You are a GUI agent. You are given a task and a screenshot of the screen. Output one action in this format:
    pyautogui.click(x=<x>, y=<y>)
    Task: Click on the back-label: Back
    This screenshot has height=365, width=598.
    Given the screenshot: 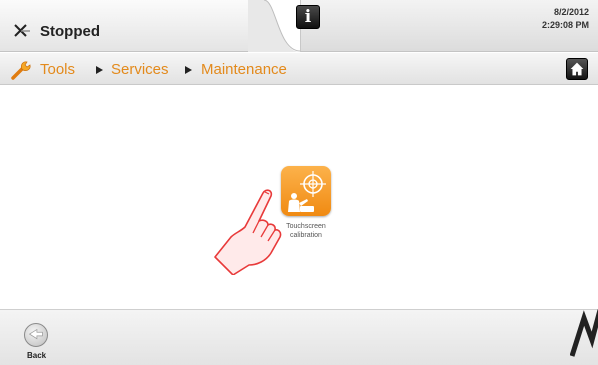 What is the action you would take?
    pyautogui.click(x=37, y=355)
    